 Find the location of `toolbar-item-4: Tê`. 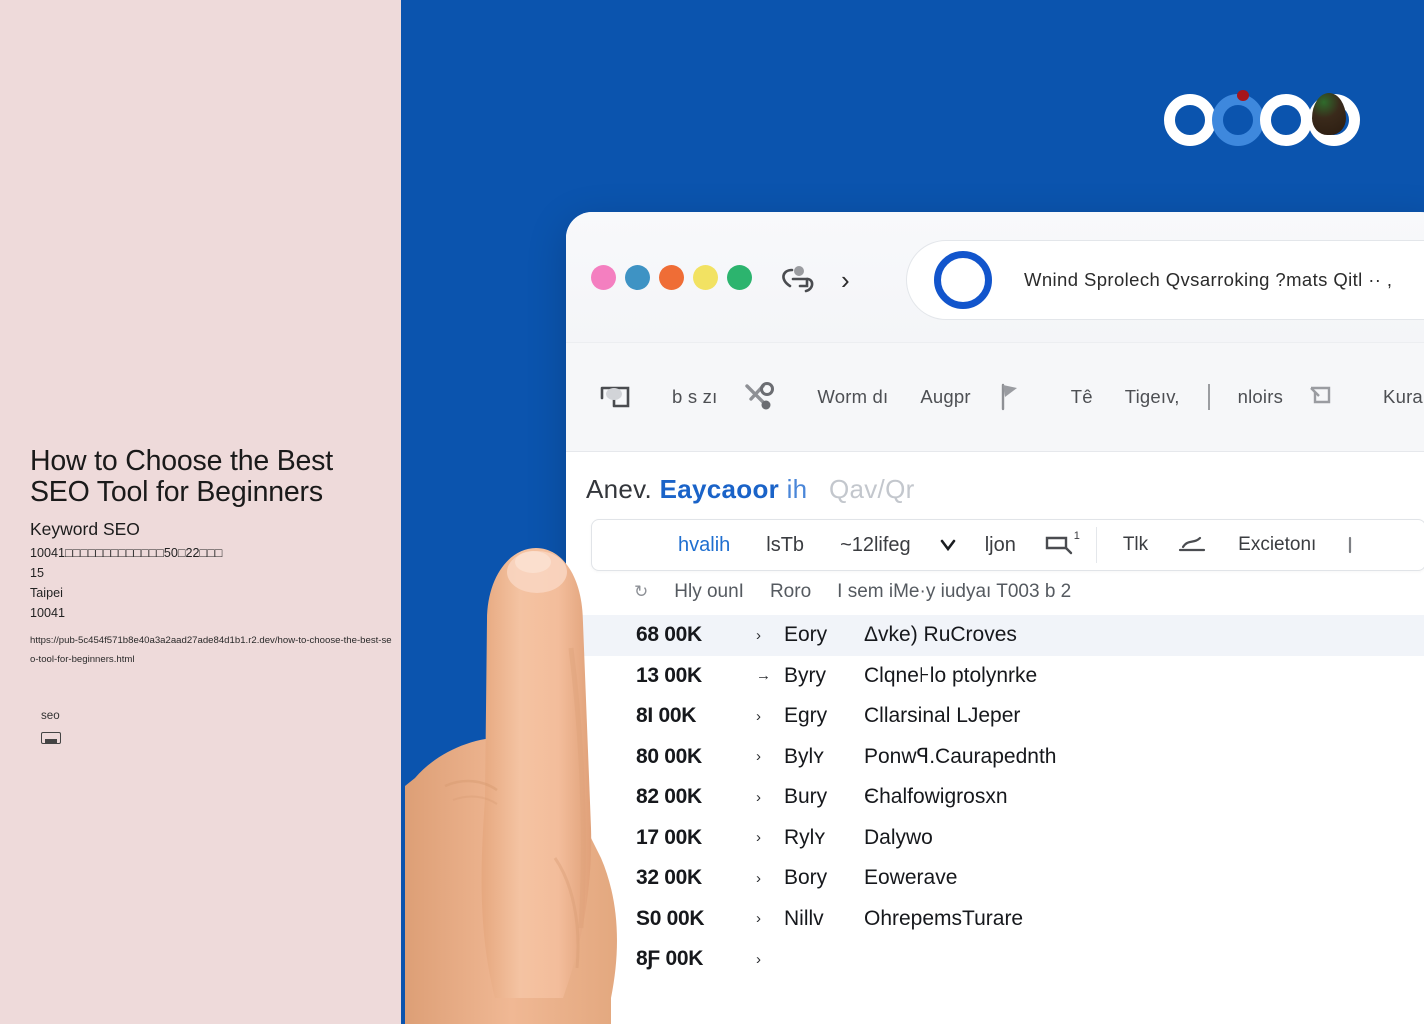

toolbar-item-4: Tê is located at coordinates (1082, 397).